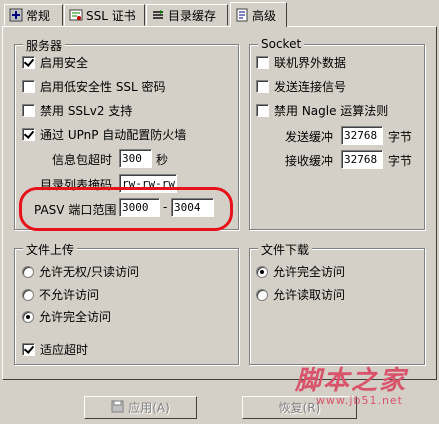 Image resolution: width=439 pixels, height=424 pixels. What do you see at coordinates (350, 381) in the screenshot?
I see `watermark-logo-text: 脚本之家` at bounding box center [350, 381].